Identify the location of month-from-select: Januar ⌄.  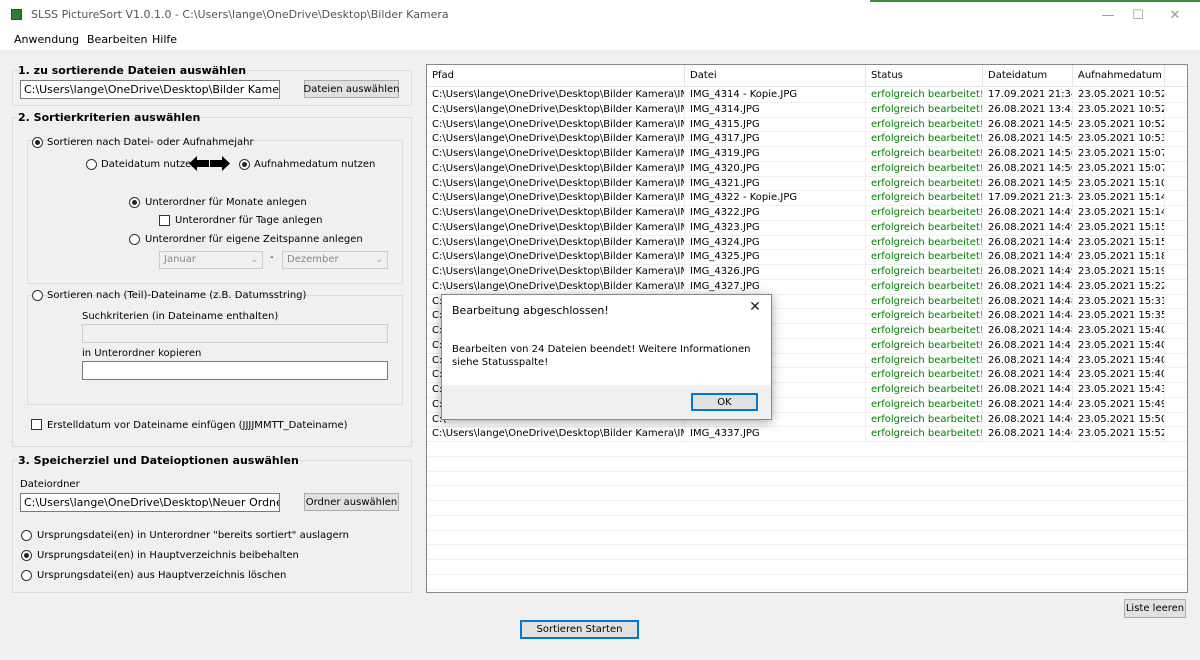
(211, 260).